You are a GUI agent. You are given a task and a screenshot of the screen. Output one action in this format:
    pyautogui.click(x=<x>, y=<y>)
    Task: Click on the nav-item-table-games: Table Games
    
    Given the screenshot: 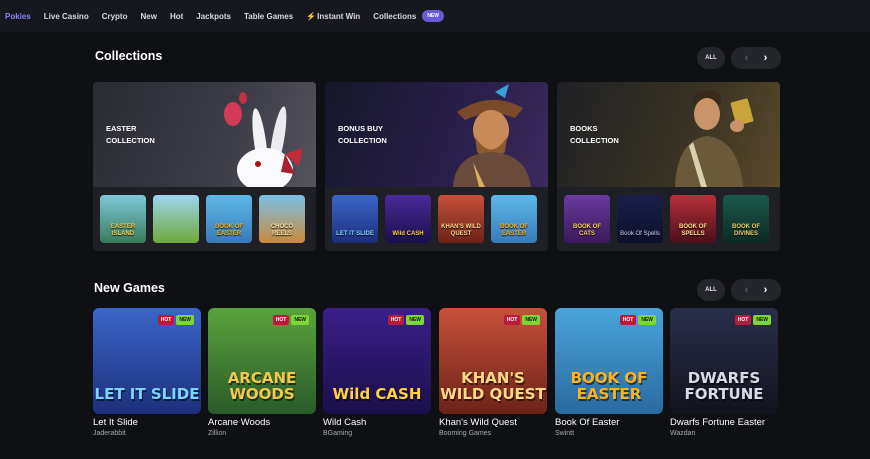 What is the action you would take?
    pyautogui.click(x=268, y=16)
    